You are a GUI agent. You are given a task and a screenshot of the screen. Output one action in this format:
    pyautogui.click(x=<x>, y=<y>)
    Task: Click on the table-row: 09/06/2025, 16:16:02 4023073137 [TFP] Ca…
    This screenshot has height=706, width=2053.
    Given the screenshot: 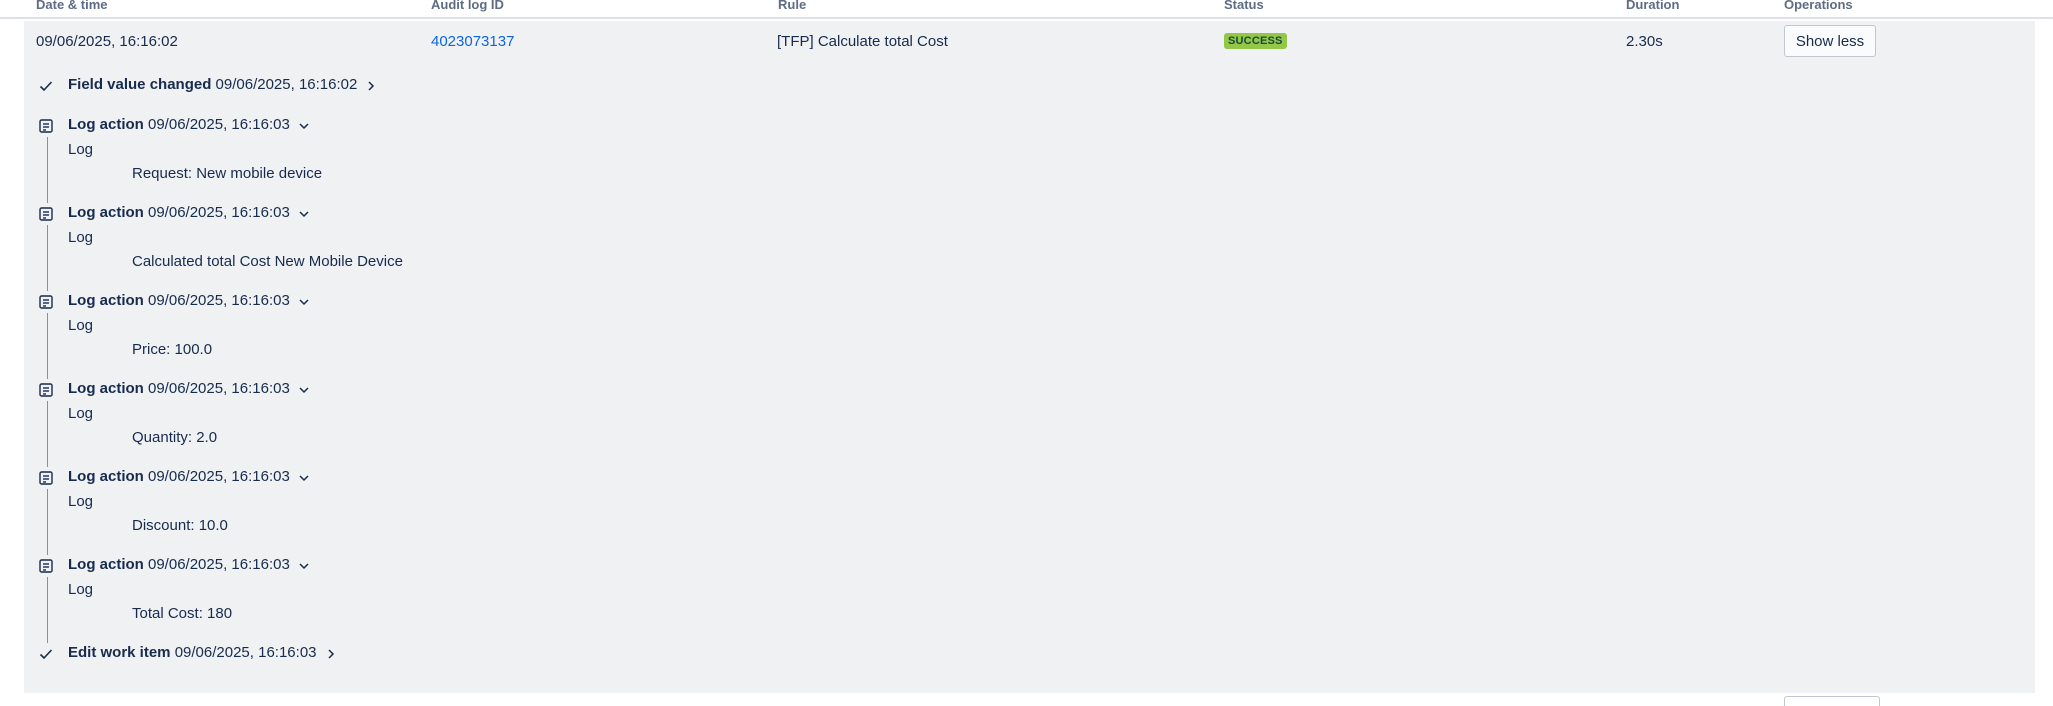 What is the action you would take?
    pyautogui.click(x=1029, y=42)
    